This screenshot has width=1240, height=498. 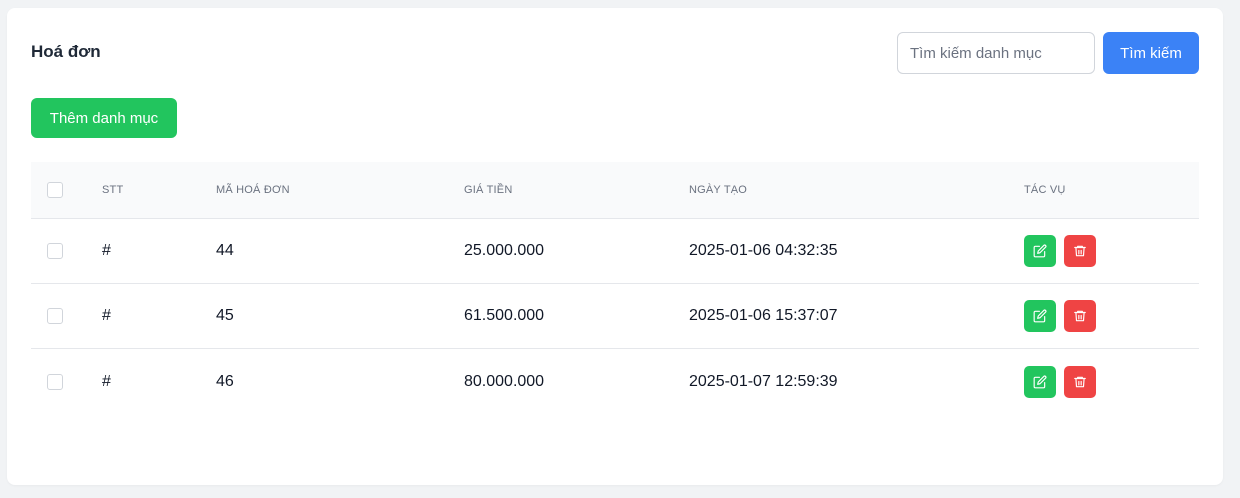 I want to click on page-title: Hoá đơn, so click(x=66, y=51).